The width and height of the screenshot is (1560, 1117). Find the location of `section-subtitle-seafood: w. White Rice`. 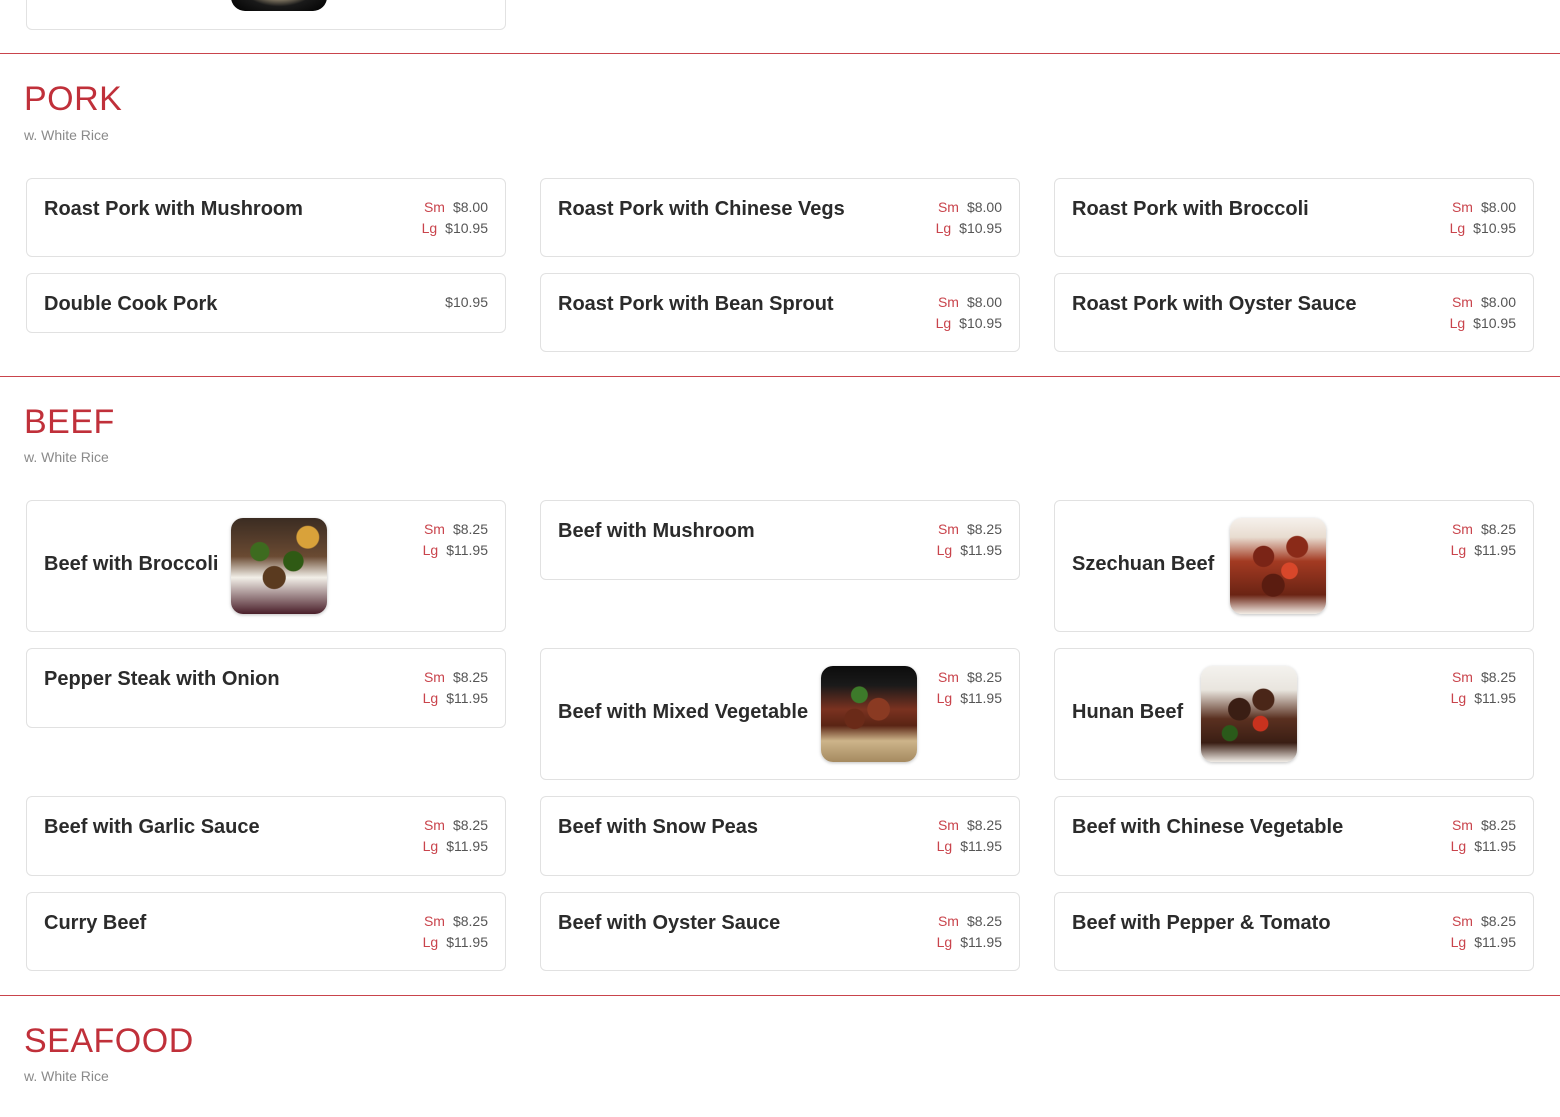

section-subtitle-seafood: w. White Rice is located at coordinates (66, 1076).